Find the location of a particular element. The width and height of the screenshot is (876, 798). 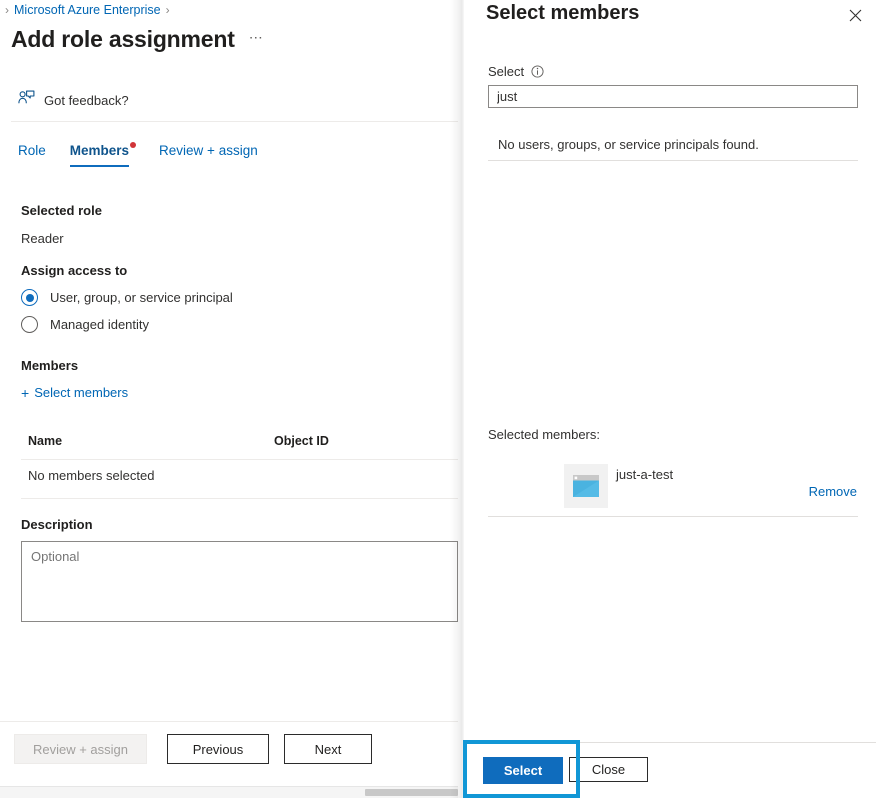

page-title: Add role assignment is located at coordinates (123, 39).